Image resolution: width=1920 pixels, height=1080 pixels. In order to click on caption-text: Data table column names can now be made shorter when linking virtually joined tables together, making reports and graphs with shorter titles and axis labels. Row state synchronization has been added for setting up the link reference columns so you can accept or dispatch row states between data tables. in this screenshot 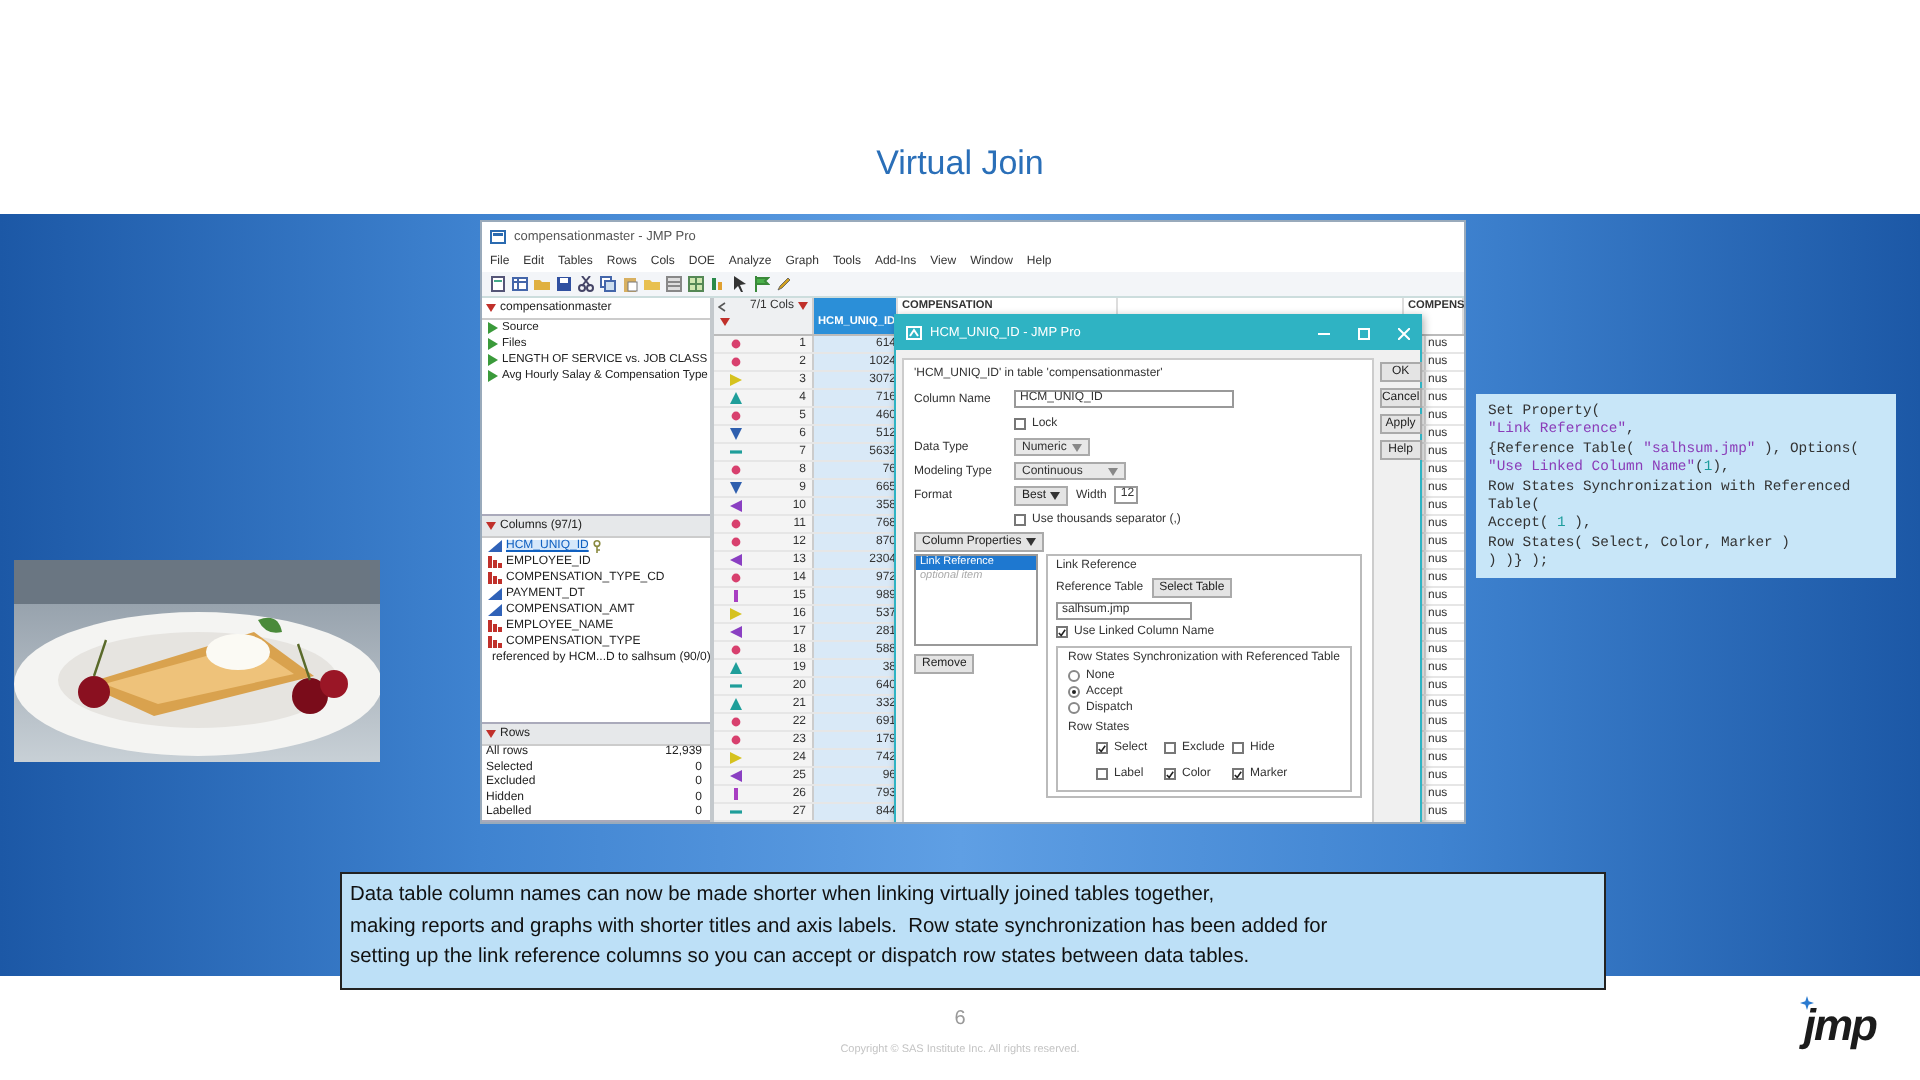, I will do `click(973, 931)`.